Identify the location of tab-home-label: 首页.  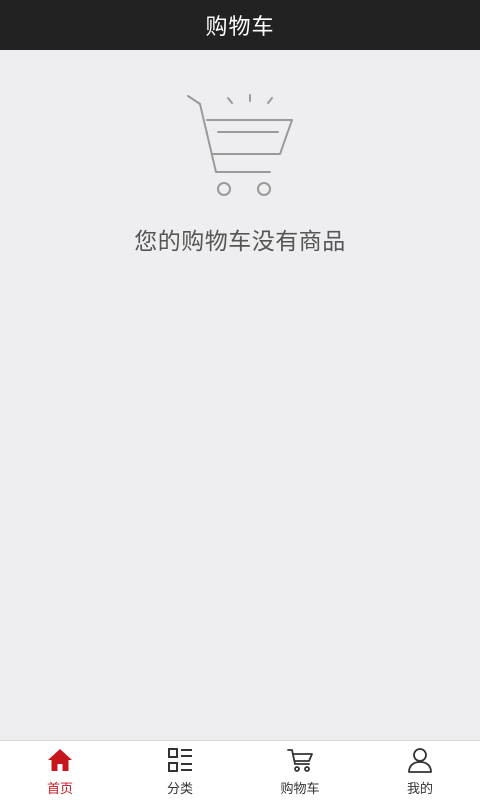
(59, 789).